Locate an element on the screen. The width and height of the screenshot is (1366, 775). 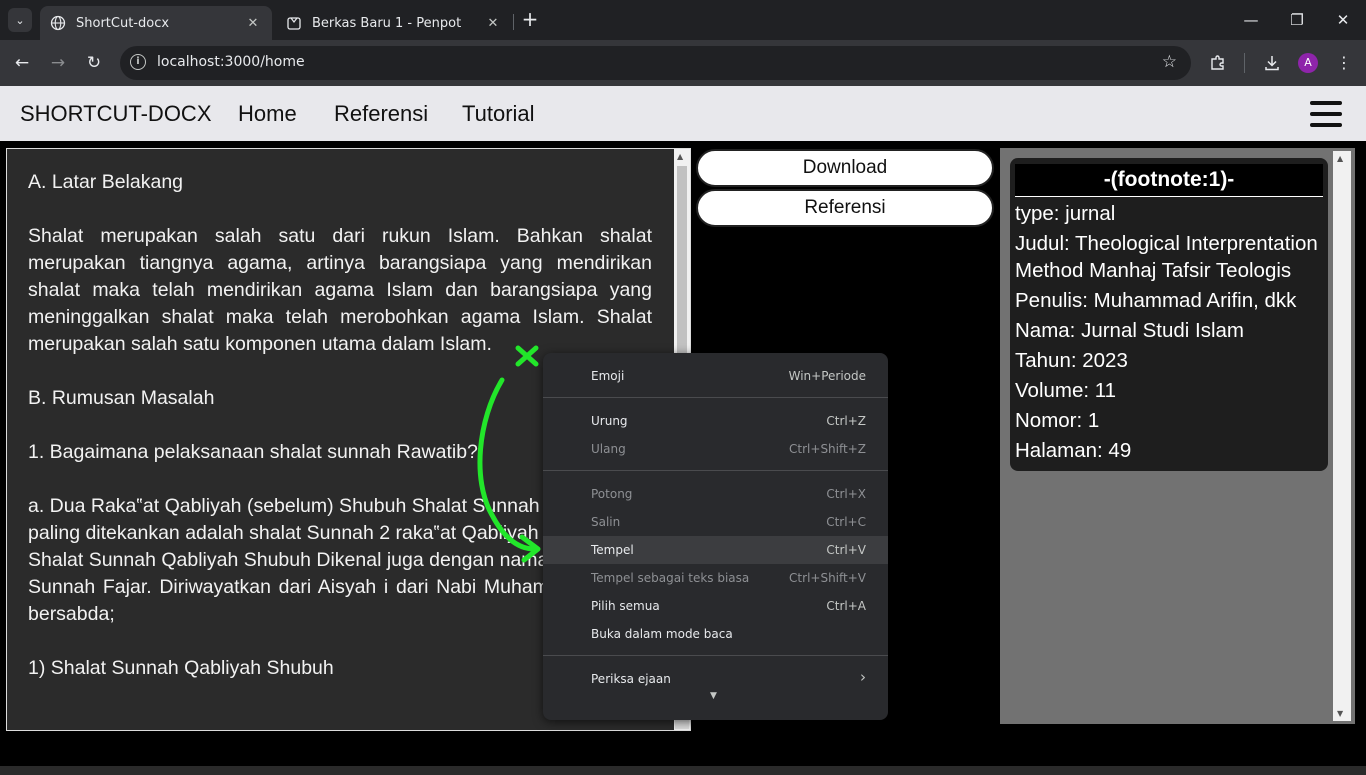
menu-item-shortcut: Win+Periode is located at coordinates (827, 376).